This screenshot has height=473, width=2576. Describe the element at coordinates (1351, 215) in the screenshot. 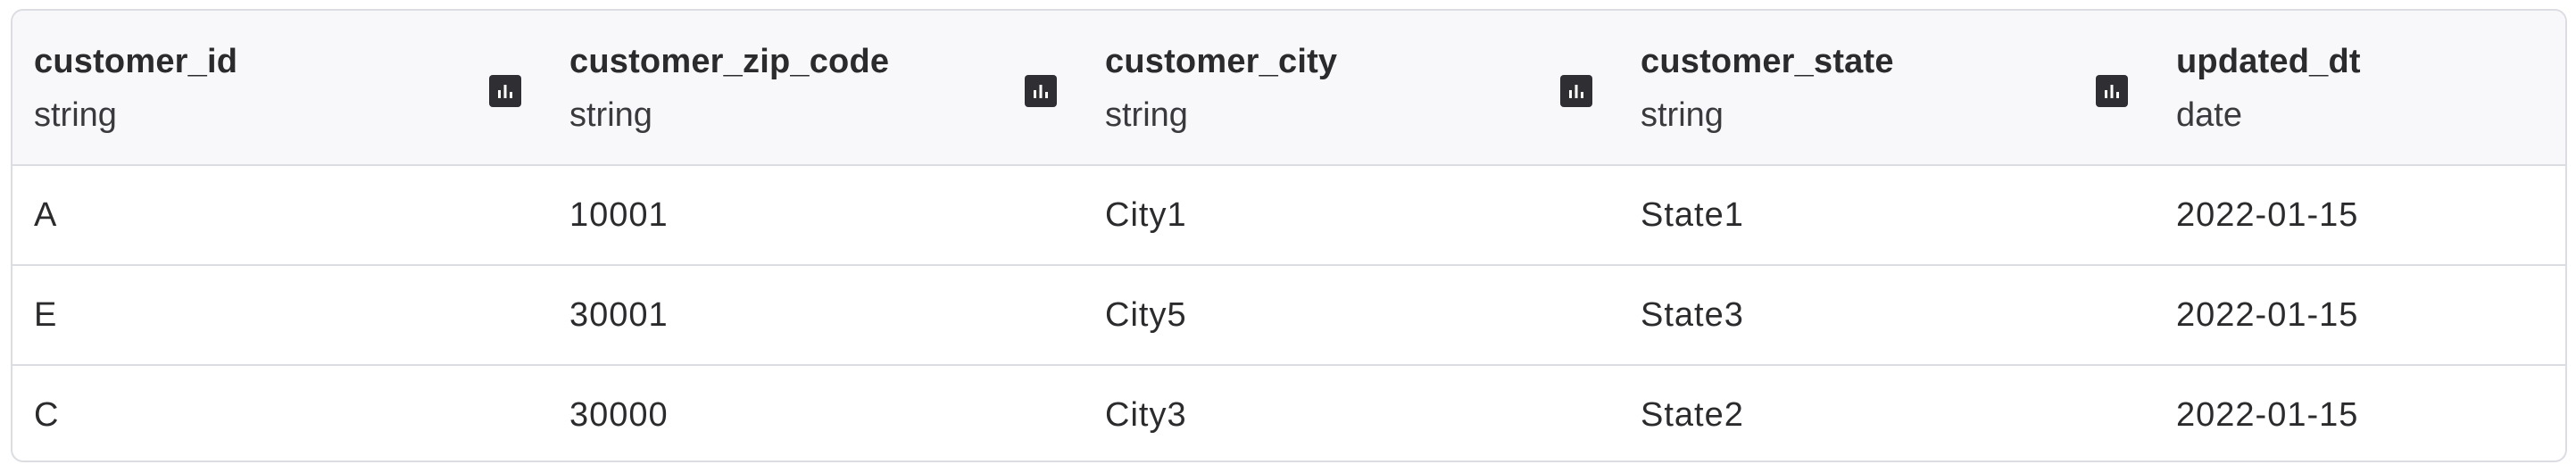

I see `table-cell: City1` at that location.